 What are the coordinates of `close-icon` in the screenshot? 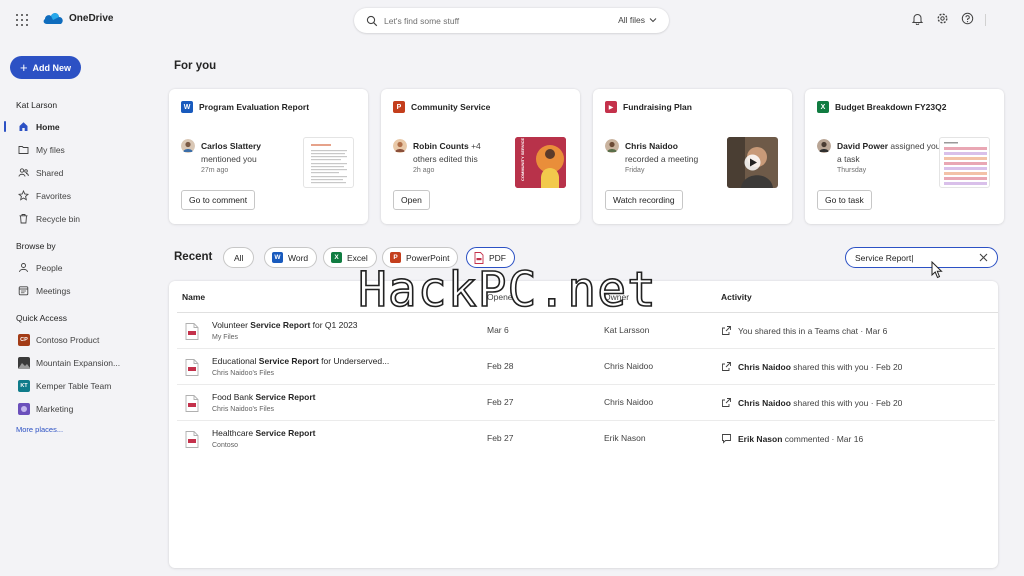 It's located at (983, 257).